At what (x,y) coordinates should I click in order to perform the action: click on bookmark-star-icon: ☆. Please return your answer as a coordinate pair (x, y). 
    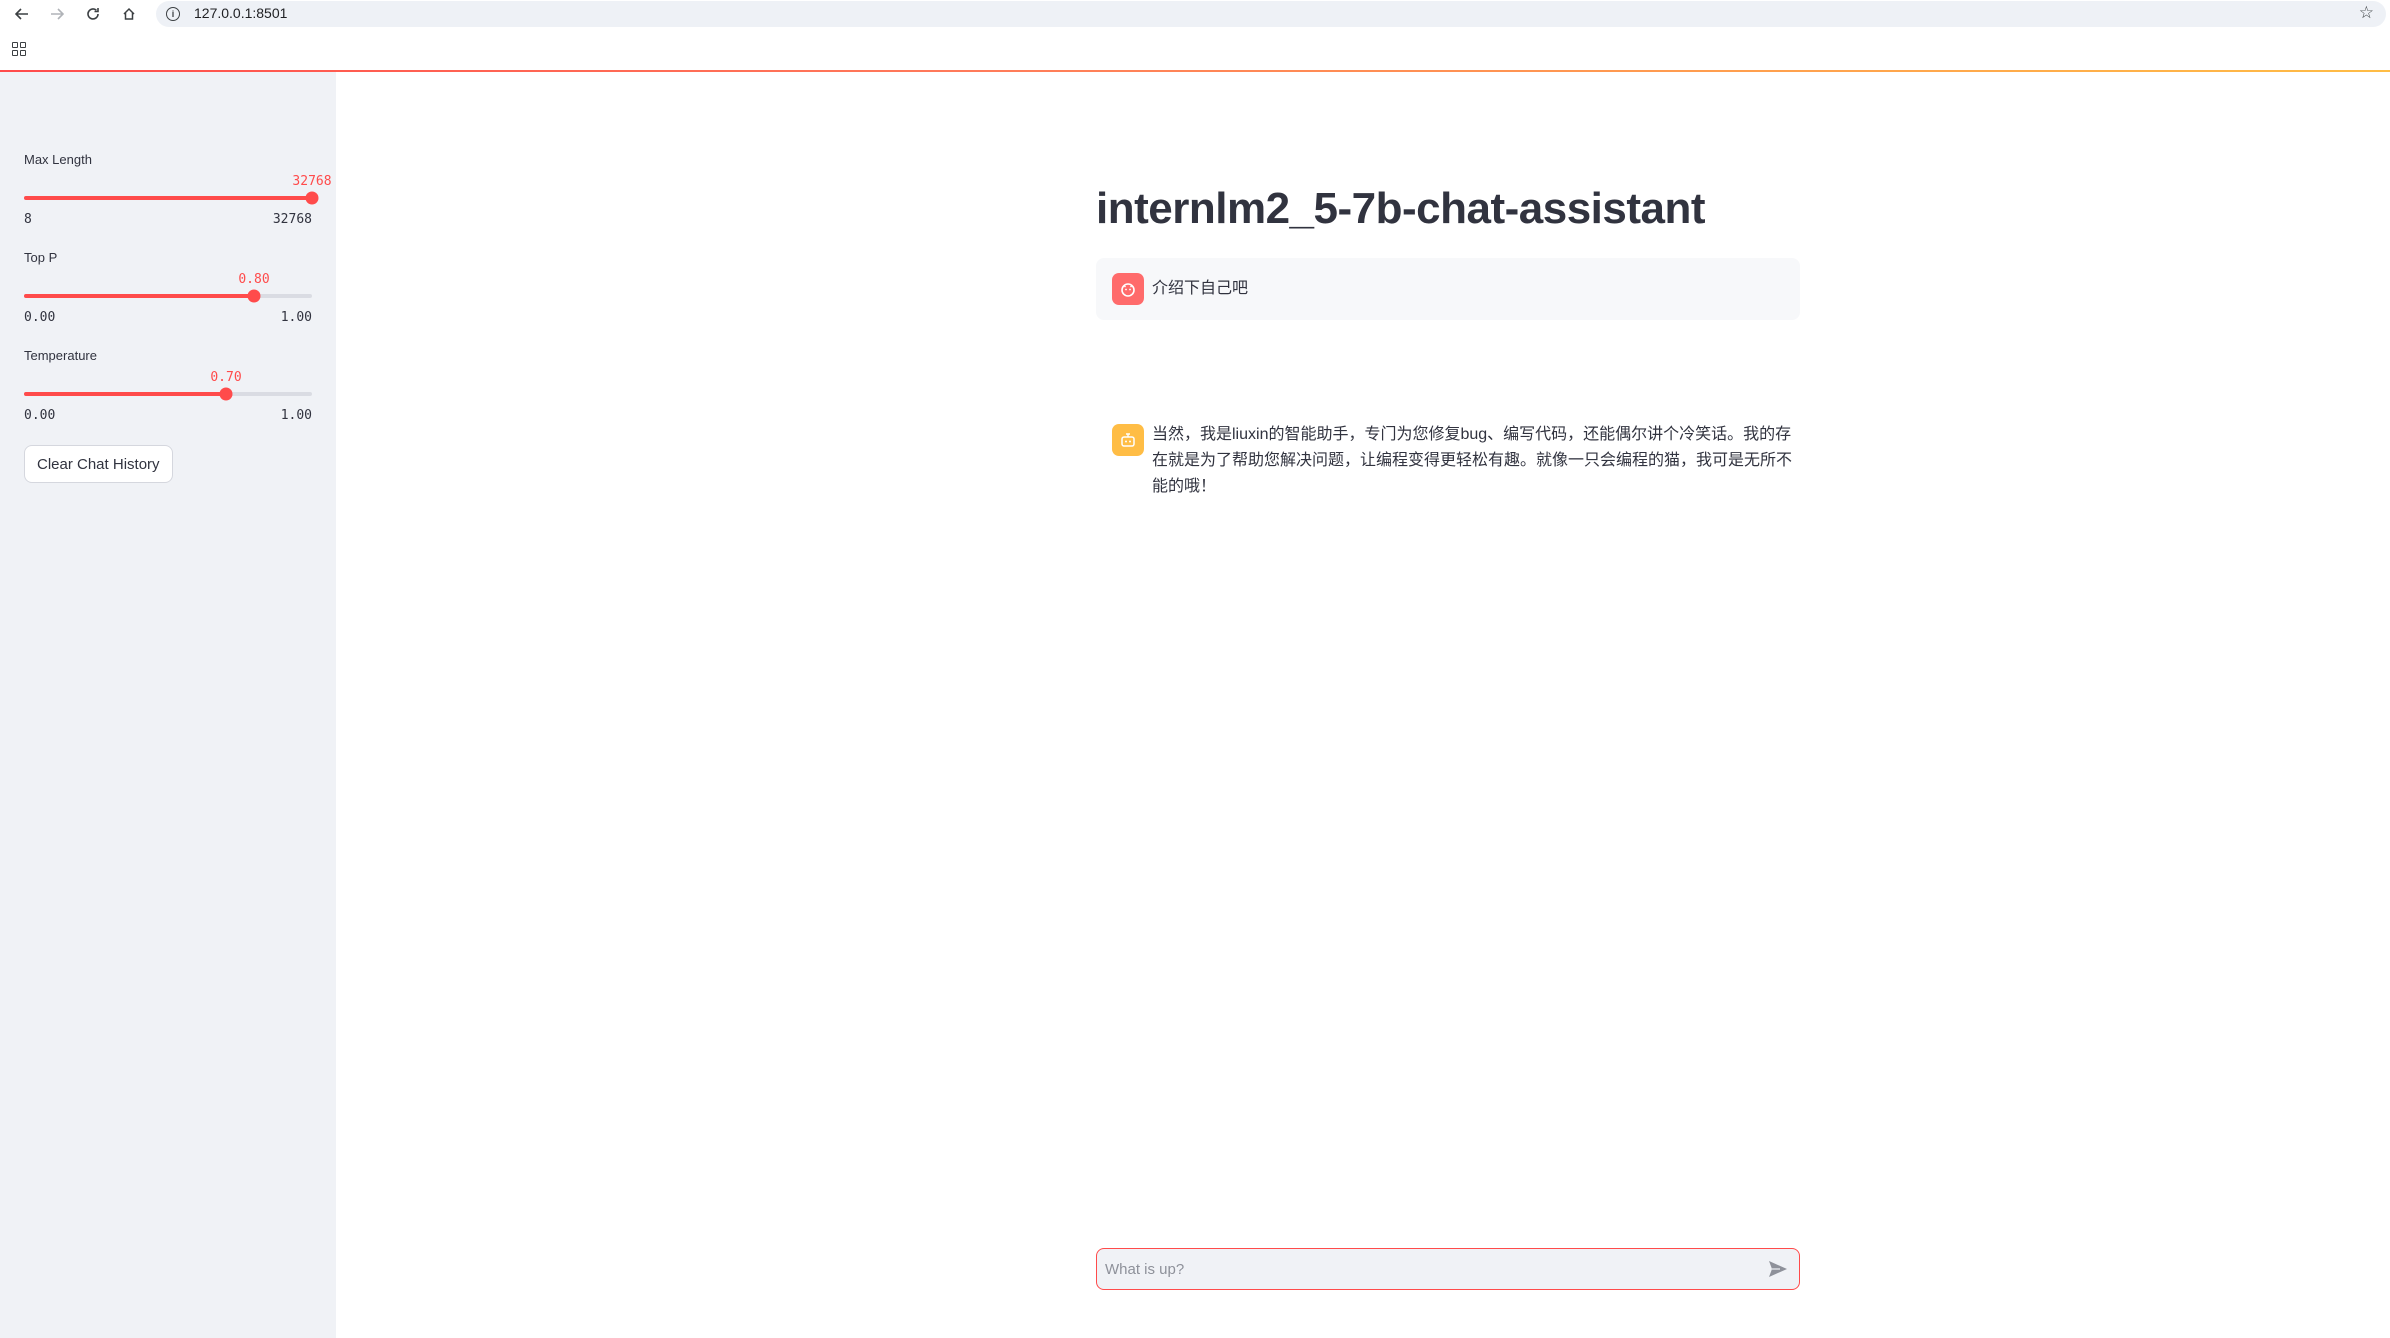
    Looking at the image, I should click on (2366, 13).